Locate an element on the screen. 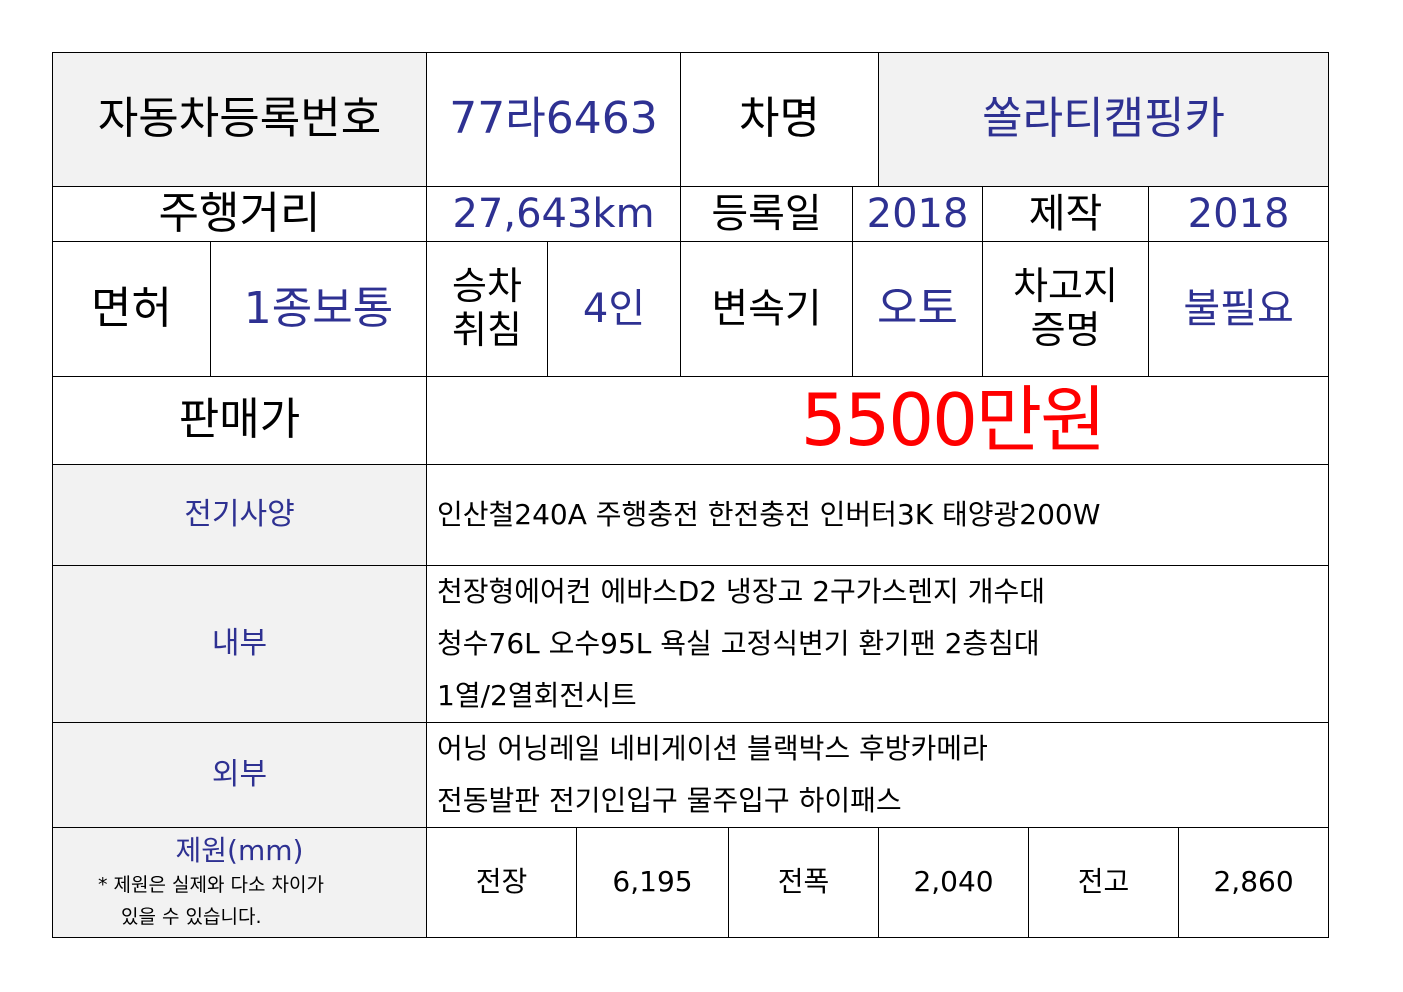  length-label: 전장 is located at coordinates (501, 882).